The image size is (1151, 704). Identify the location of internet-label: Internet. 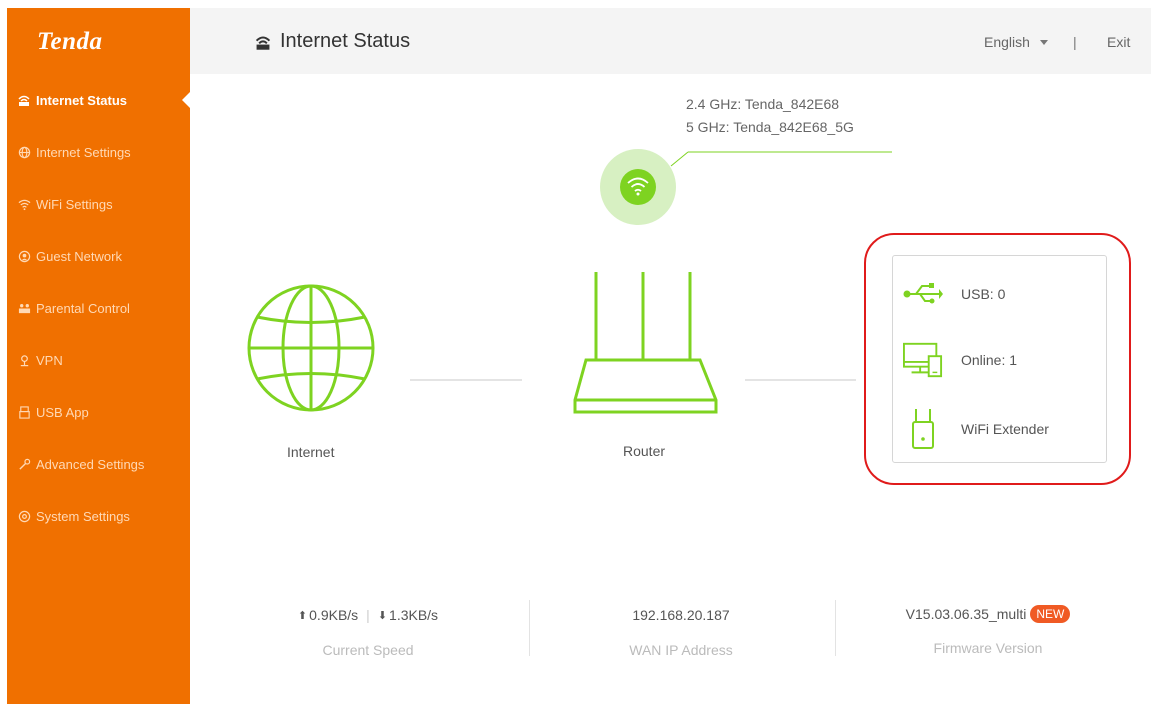
(311, 452).